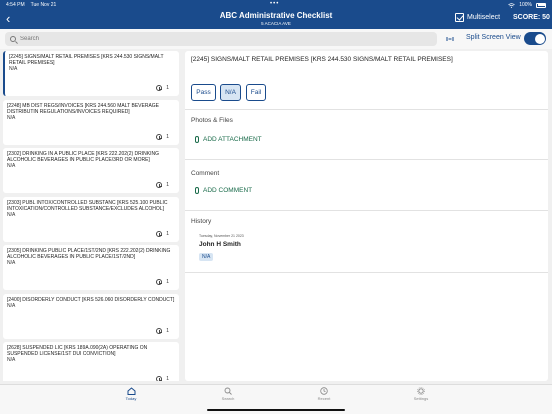 The width and height of the screenshot is (552, 414). I want to click on gear-icon, so click(421, 391).